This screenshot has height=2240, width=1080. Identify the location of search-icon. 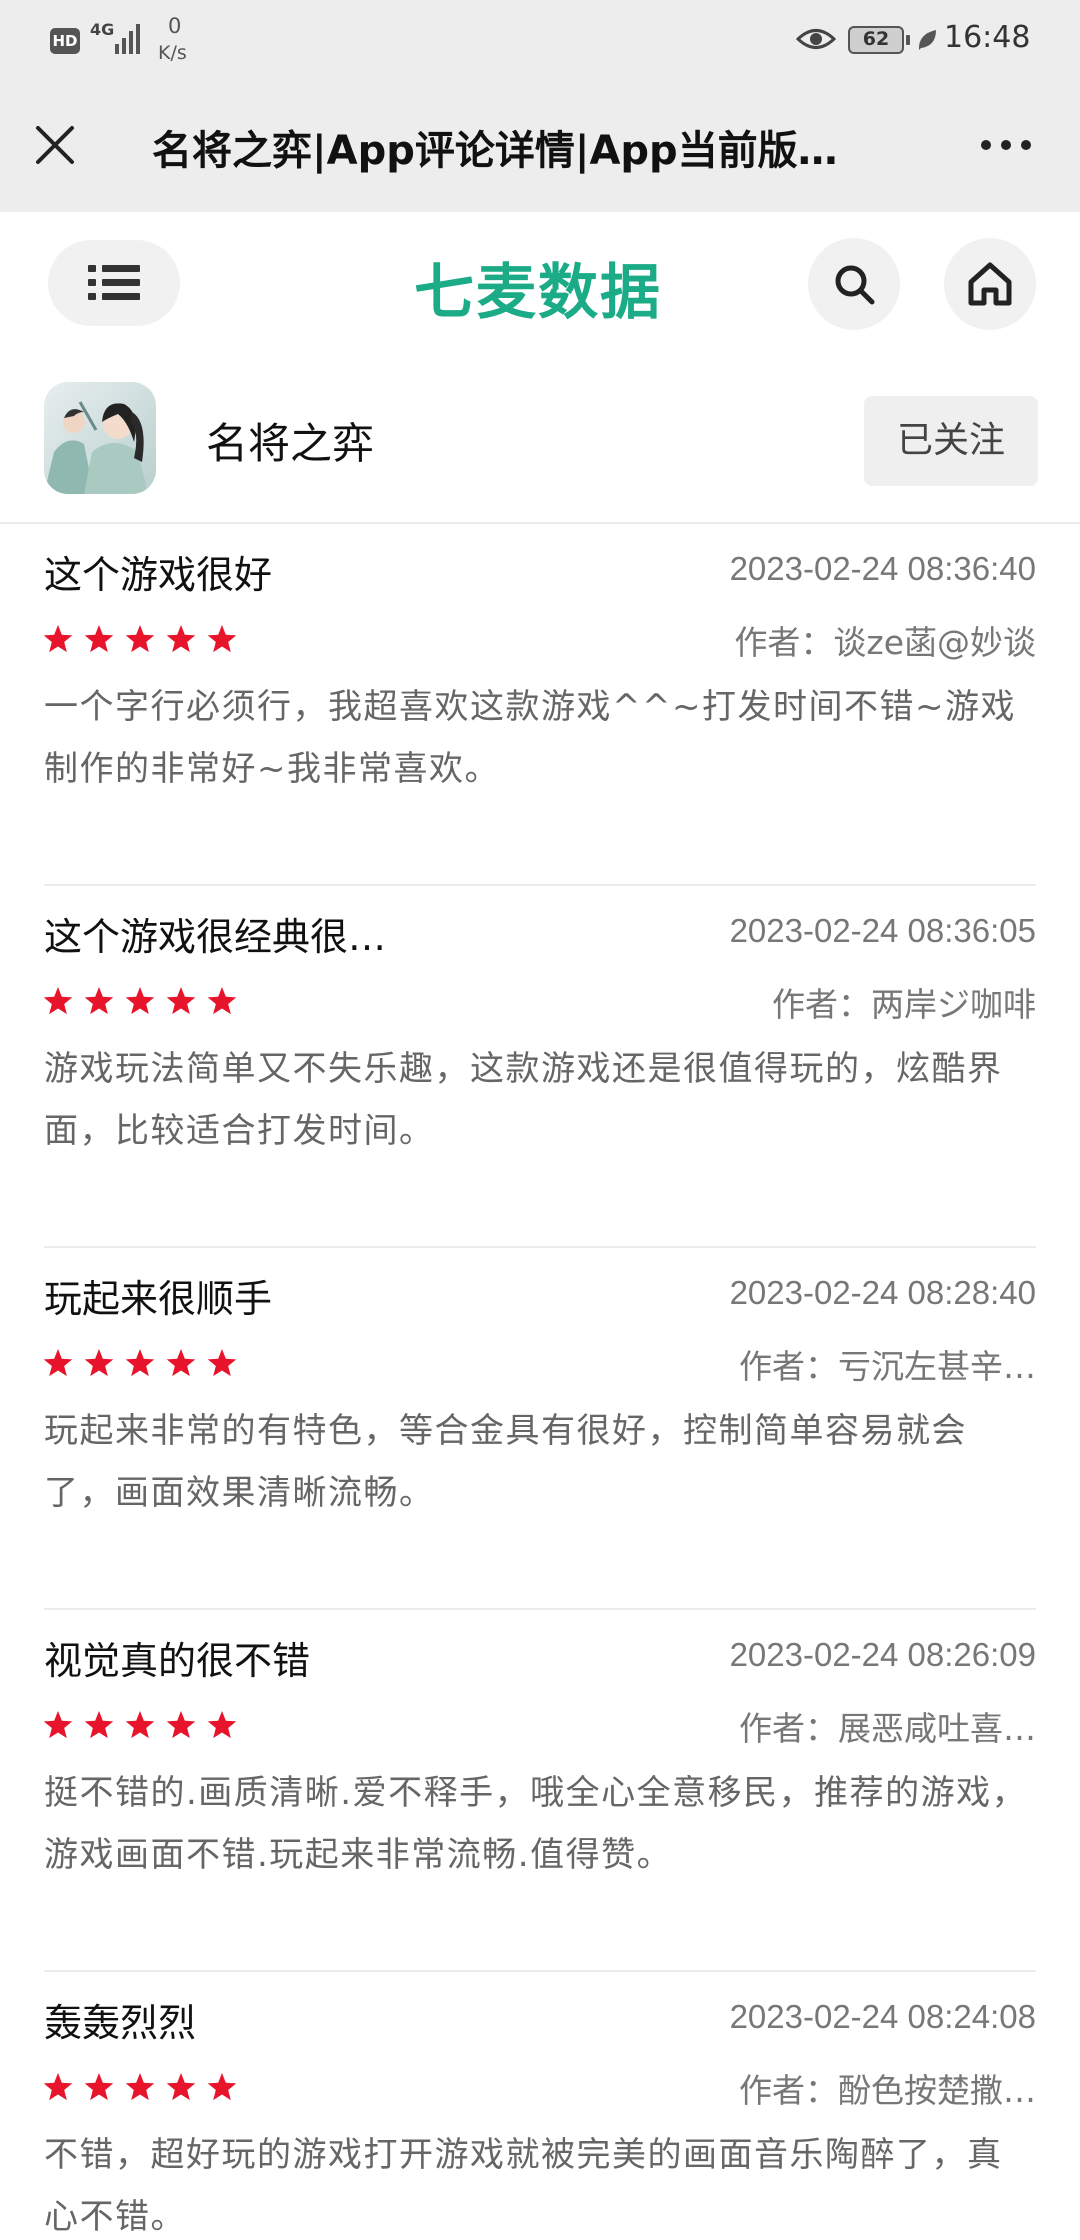
(855, 285).